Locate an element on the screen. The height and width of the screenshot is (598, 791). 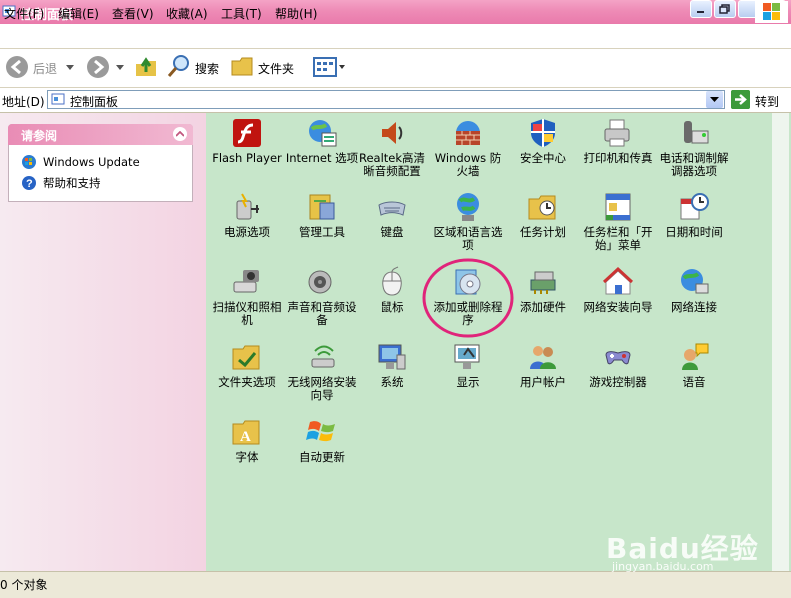
cp-item: Windows 防火墙 is located at coordinates (468, 151).